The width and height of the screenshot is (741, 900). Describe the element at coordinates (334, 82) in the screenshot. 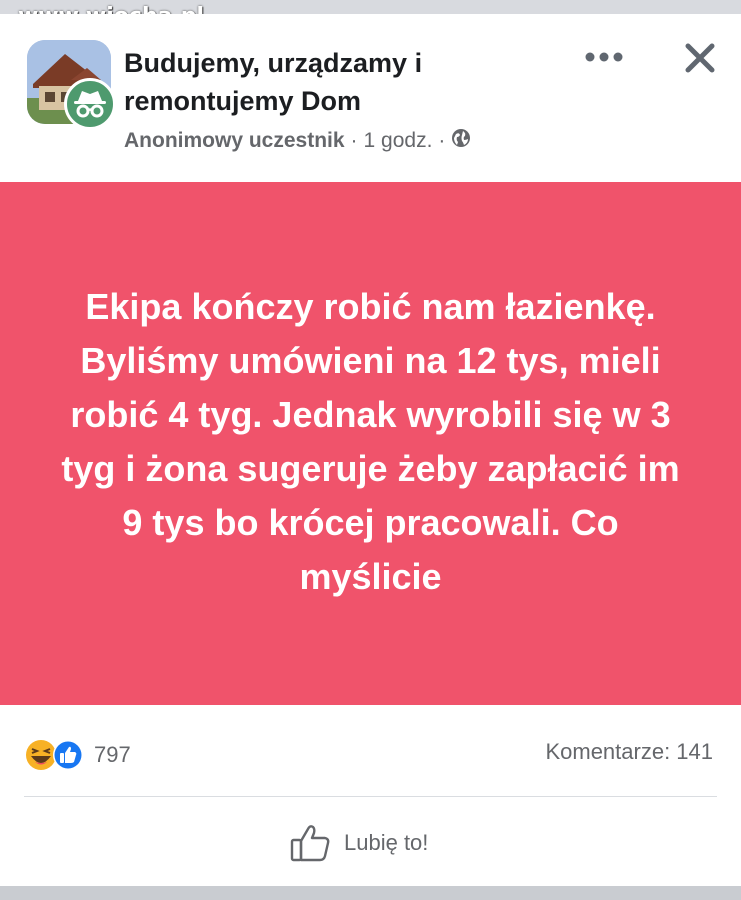

I see `group-name-link: Budujemy, urządzamy i remontujemy Dom` at that location.